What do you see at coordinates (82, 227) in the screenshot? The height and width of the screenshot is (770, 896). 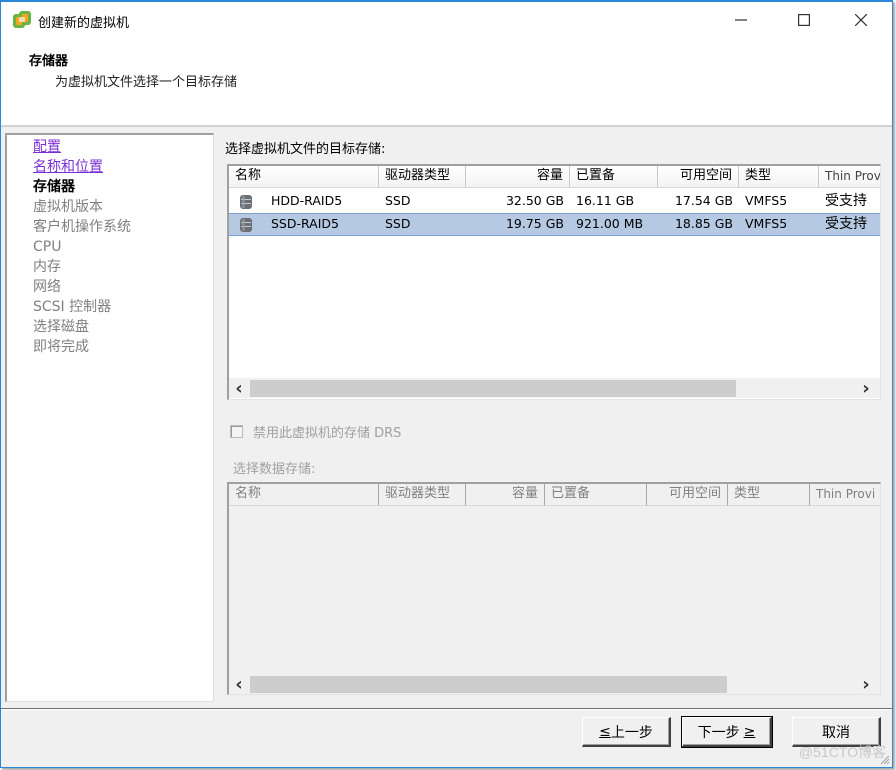 I see `step-guest-os: 客户机操作系统` at bounding box center [82, 227].